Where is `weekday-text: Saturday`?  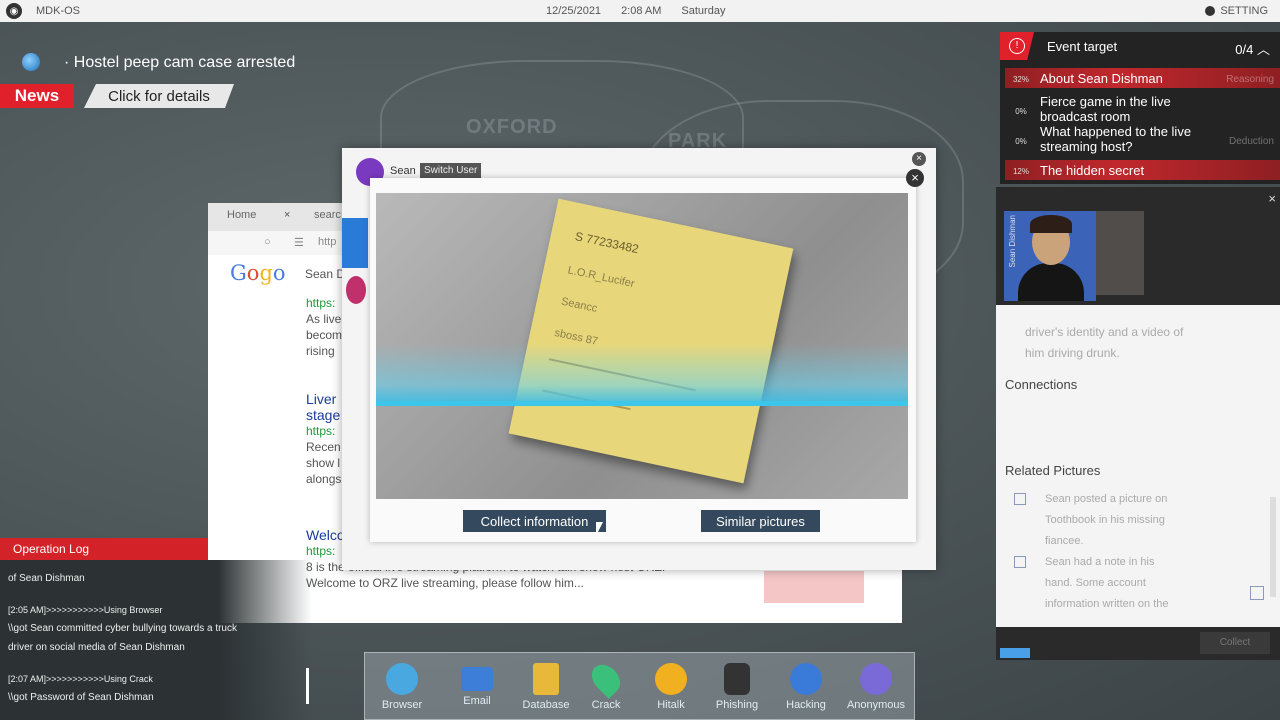 weekday-text: Saturday is located at coordinates (703, 11).